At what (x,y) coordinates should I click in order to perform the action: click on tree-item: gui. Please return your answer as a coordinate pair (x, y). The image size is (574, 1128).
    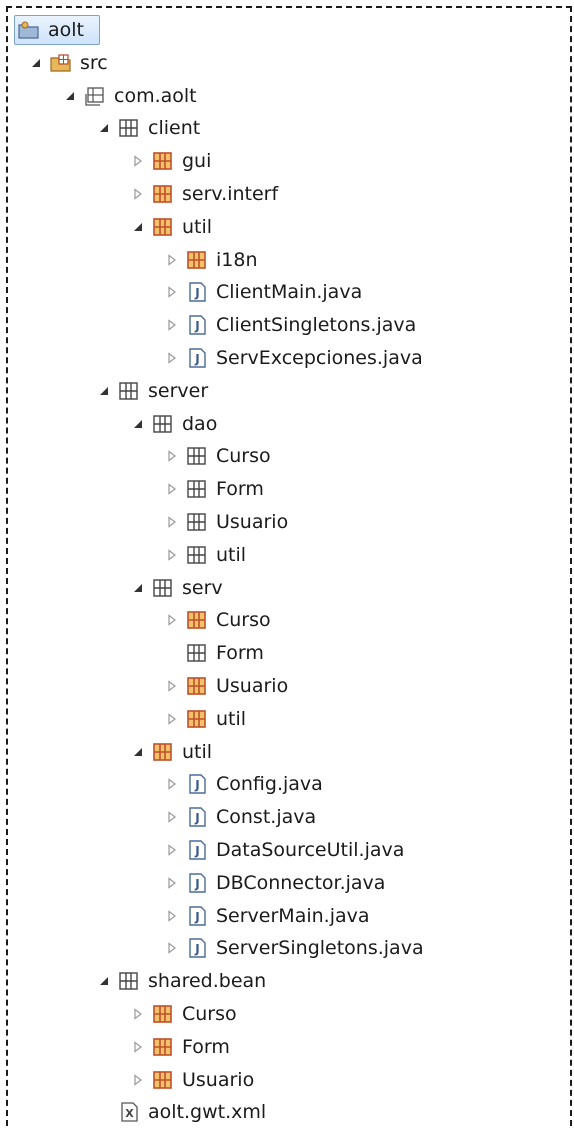
    Looking at the image, I should click on (170, 161).